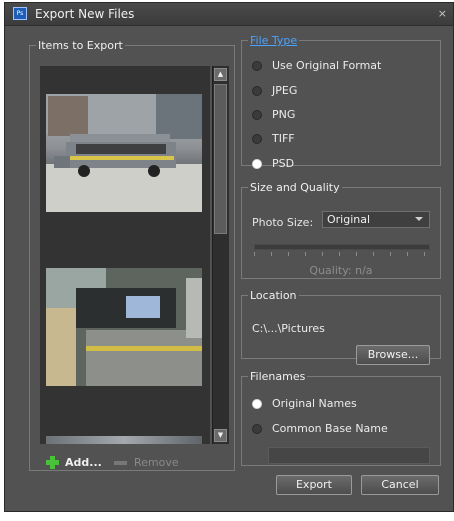  Describe the element at coordinates (400, 485) in the screenshot. I see `cancel-button: Cancel` at that location.